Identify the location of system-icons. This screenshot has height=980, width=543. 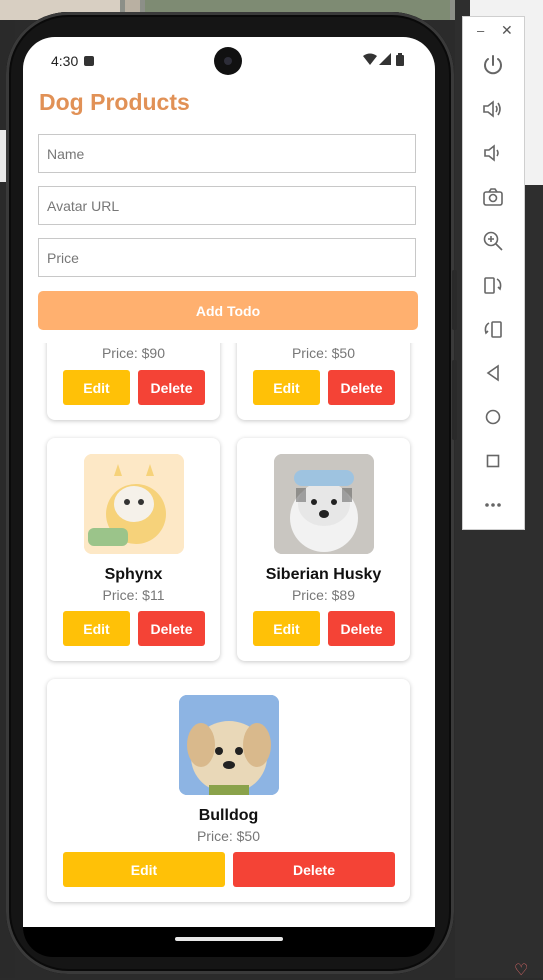
(388, 60).